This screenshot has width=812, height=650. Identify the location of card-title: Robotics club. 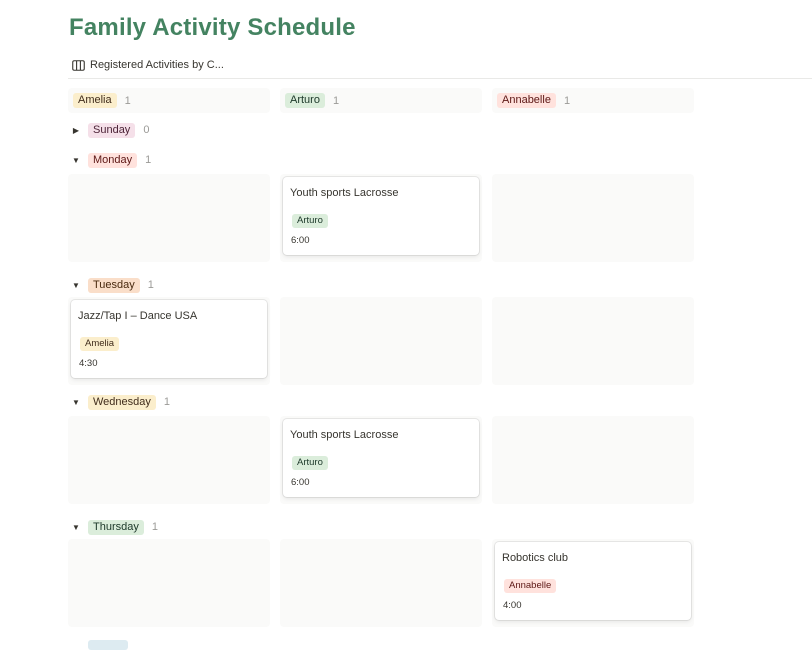
(535, 558).